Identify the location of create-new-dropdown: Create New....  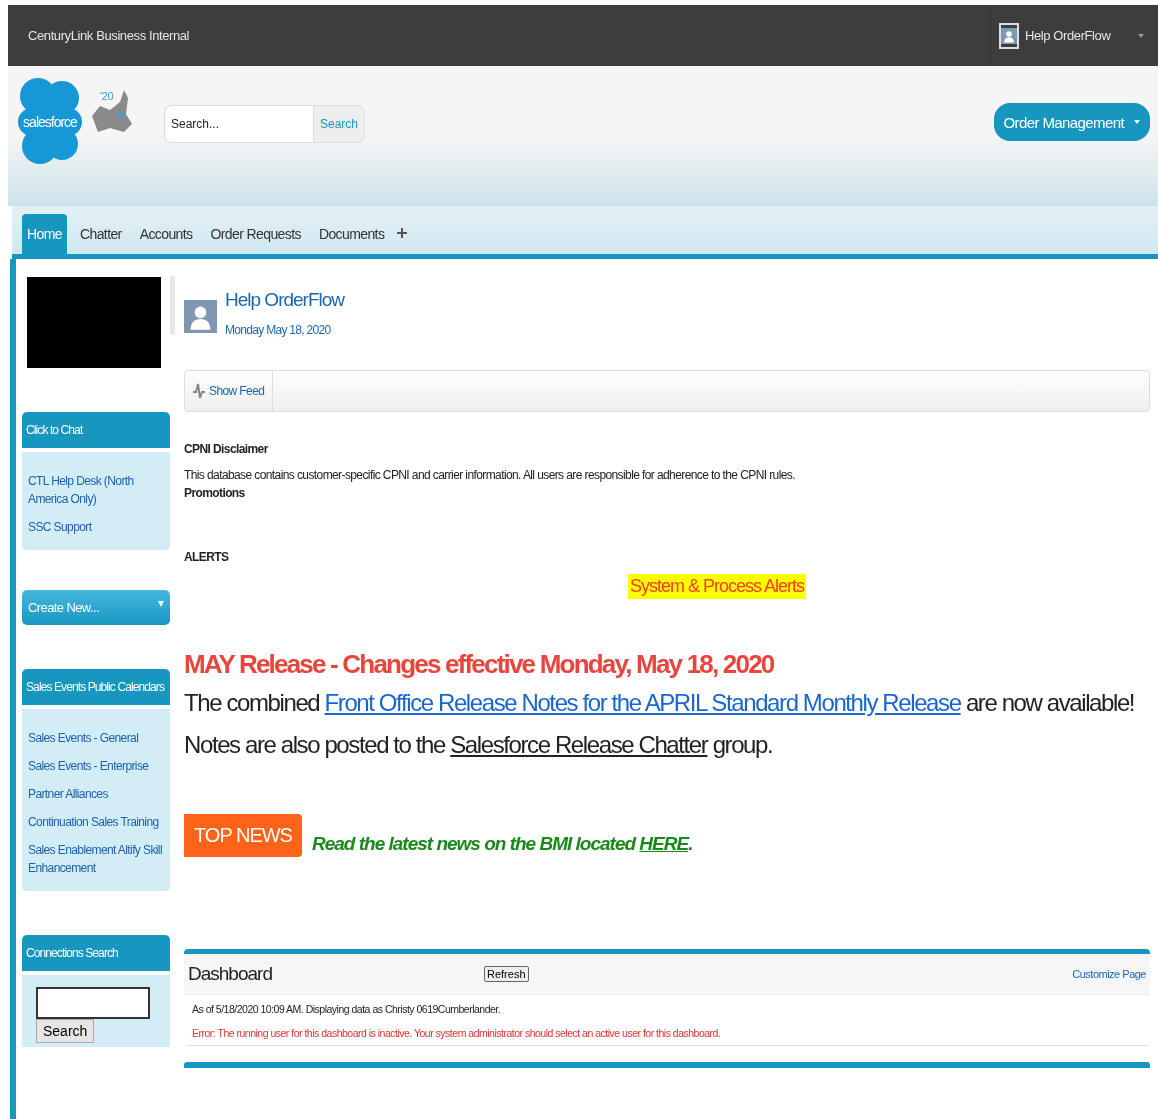
(96, 607).